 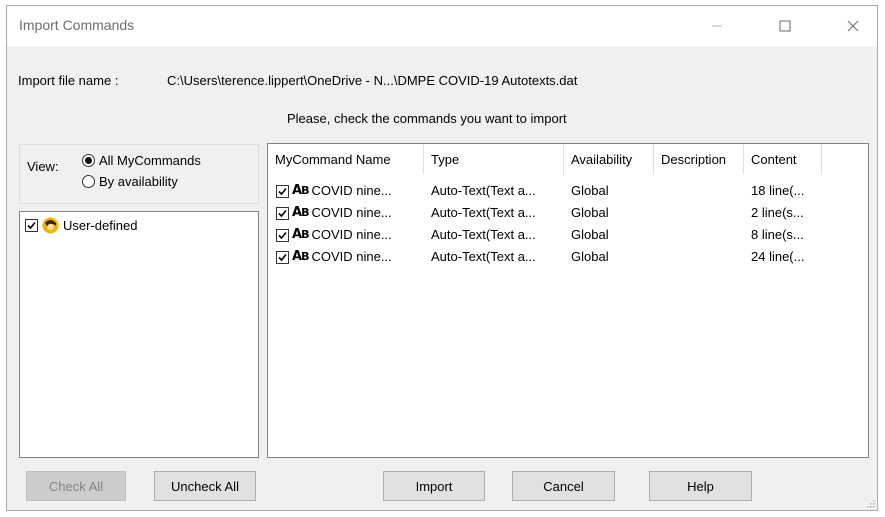 I want to click on tree-item-label: User-defined, so click(x=100, y=225).